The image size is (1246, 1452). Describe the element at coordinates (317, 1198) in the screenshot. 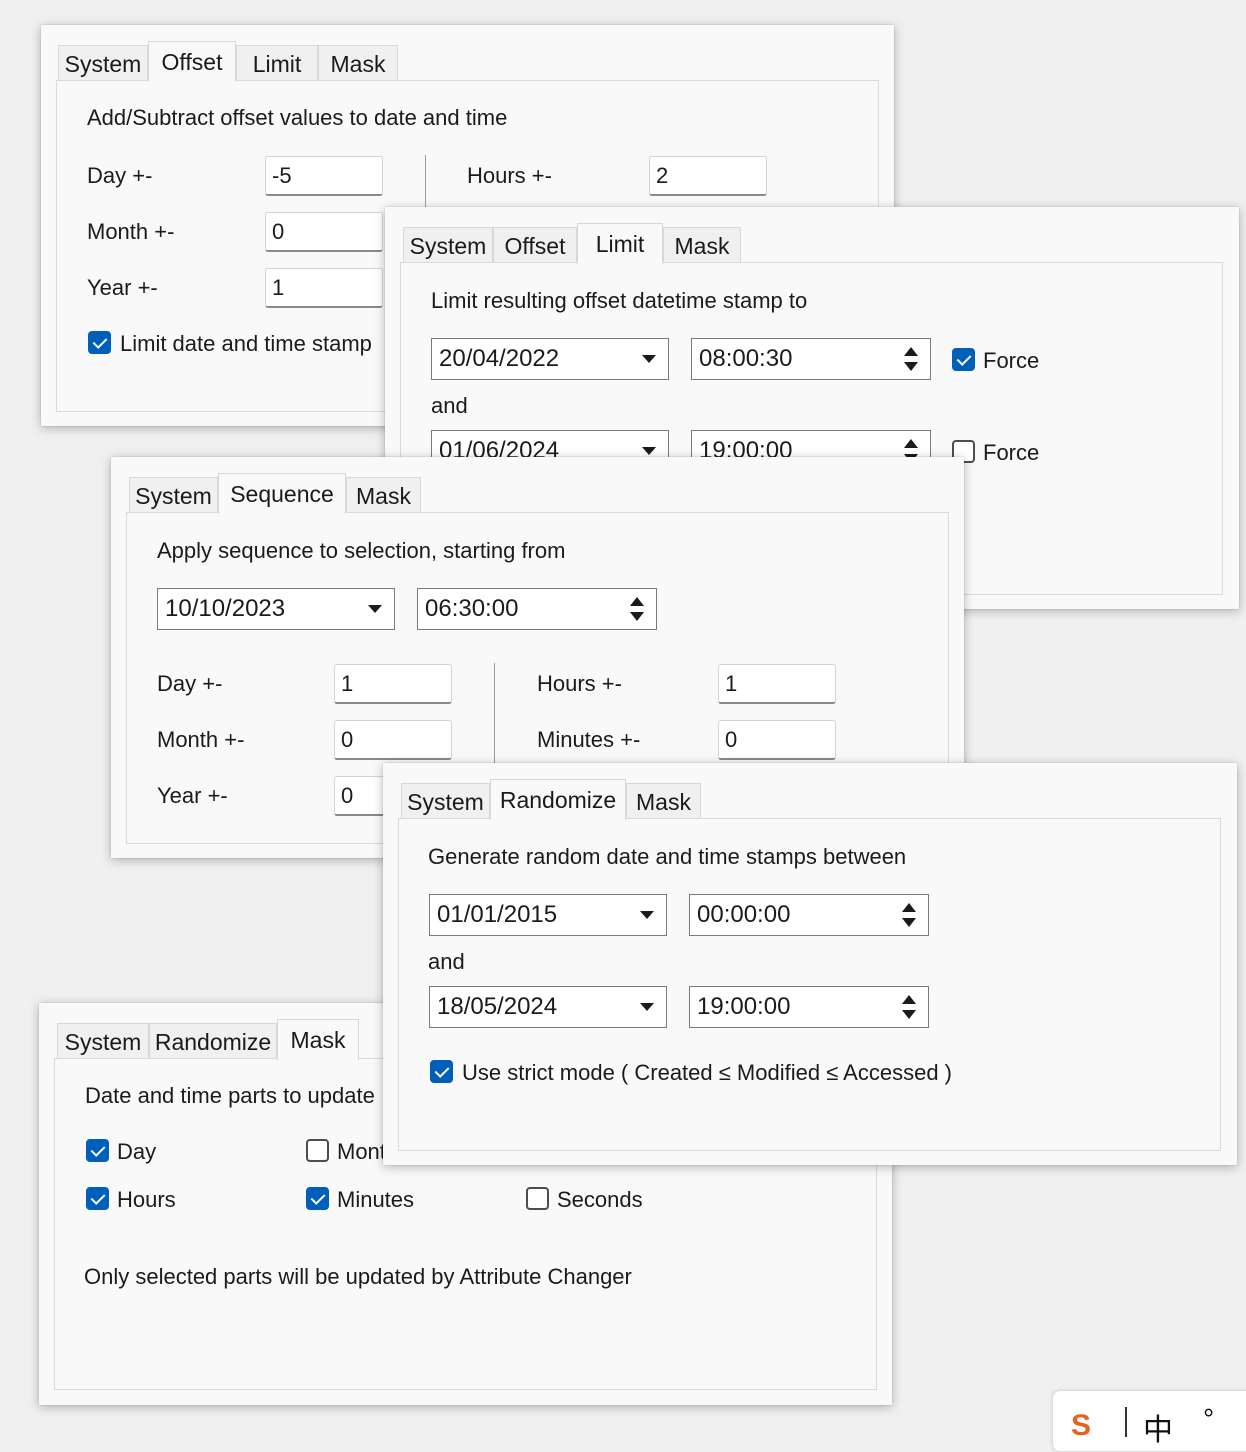

I see `minutes-checkbox` at that location.